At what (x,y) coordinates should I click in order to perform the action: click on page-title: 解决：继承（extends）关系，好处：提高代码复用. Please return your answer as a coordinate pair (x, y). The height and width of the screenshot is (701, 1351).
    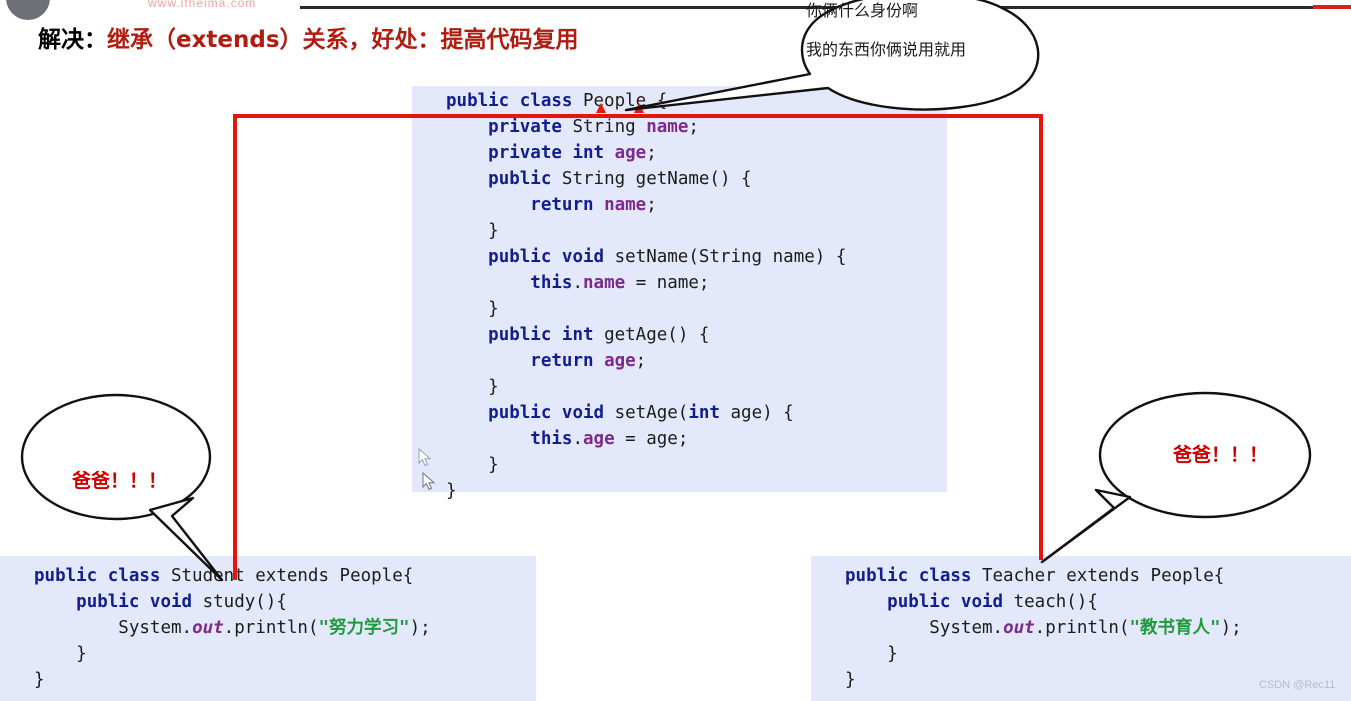
    Looking at the image, I should click on (308, 37).